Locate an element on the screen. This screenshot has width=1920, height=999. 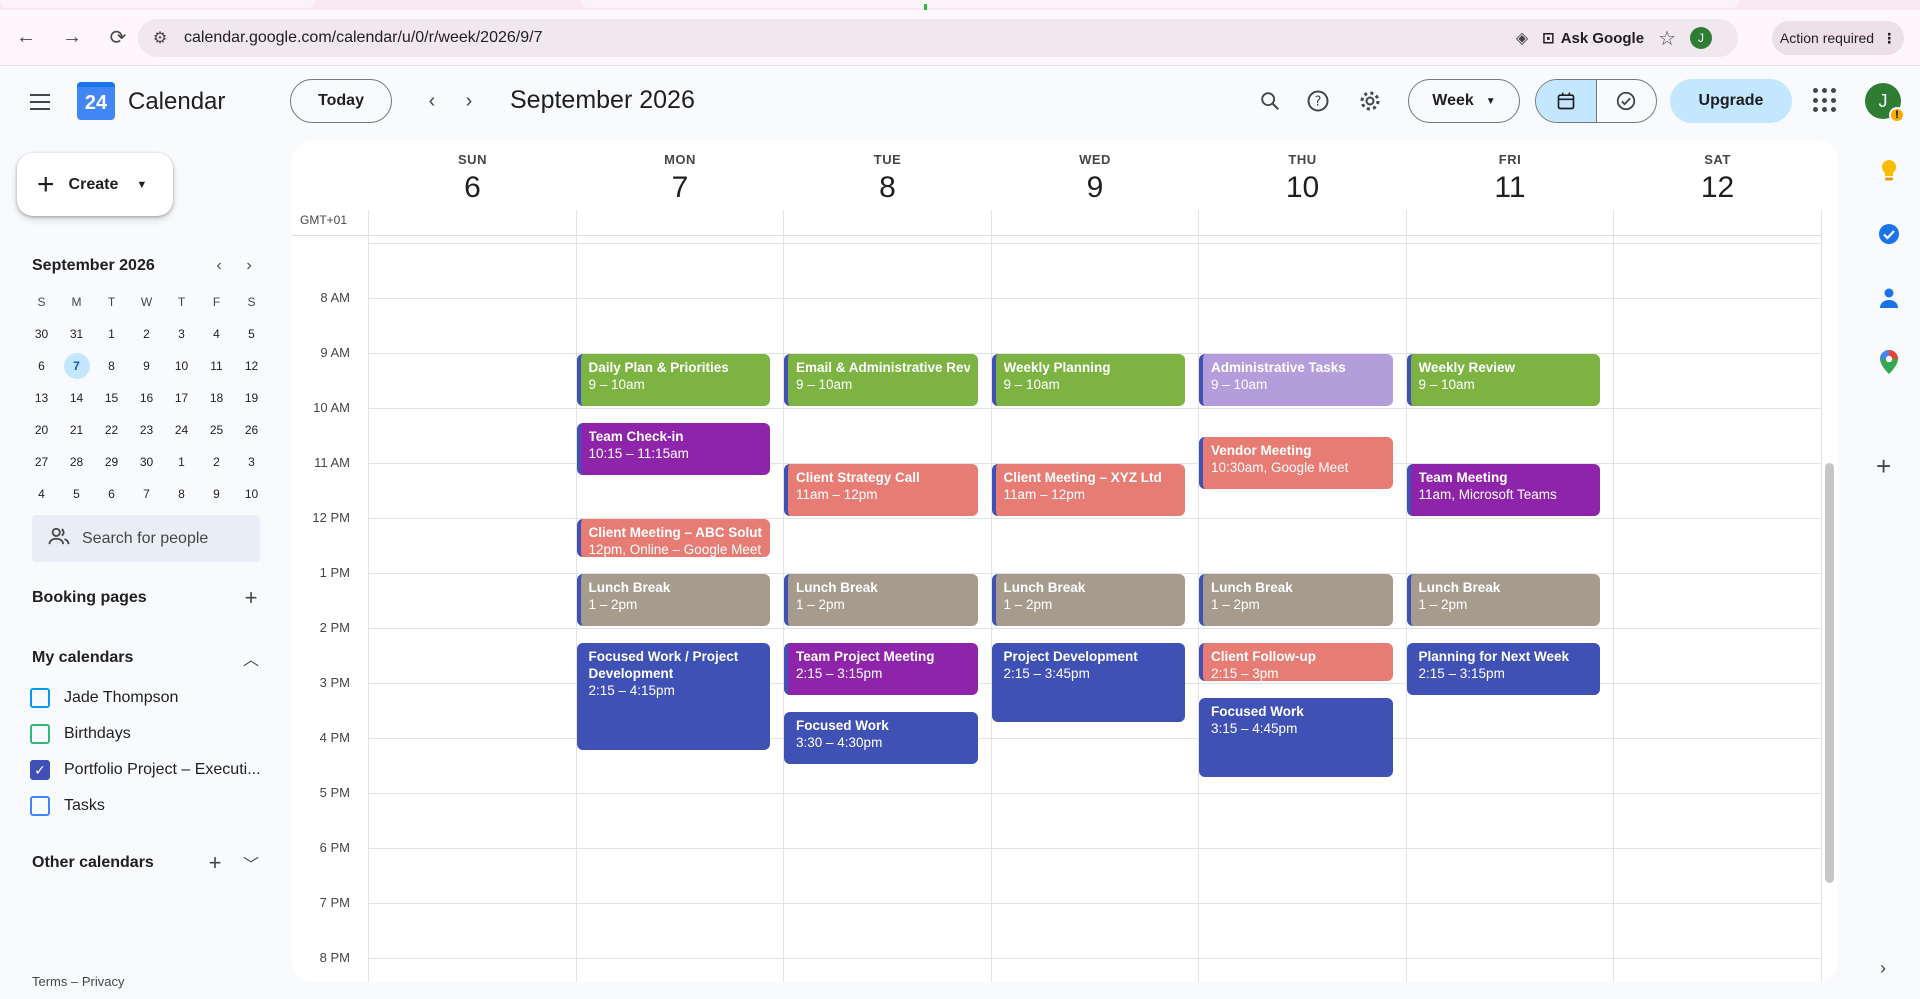
day-column-header: SAT 12 is located at coordinates (1717, 185).